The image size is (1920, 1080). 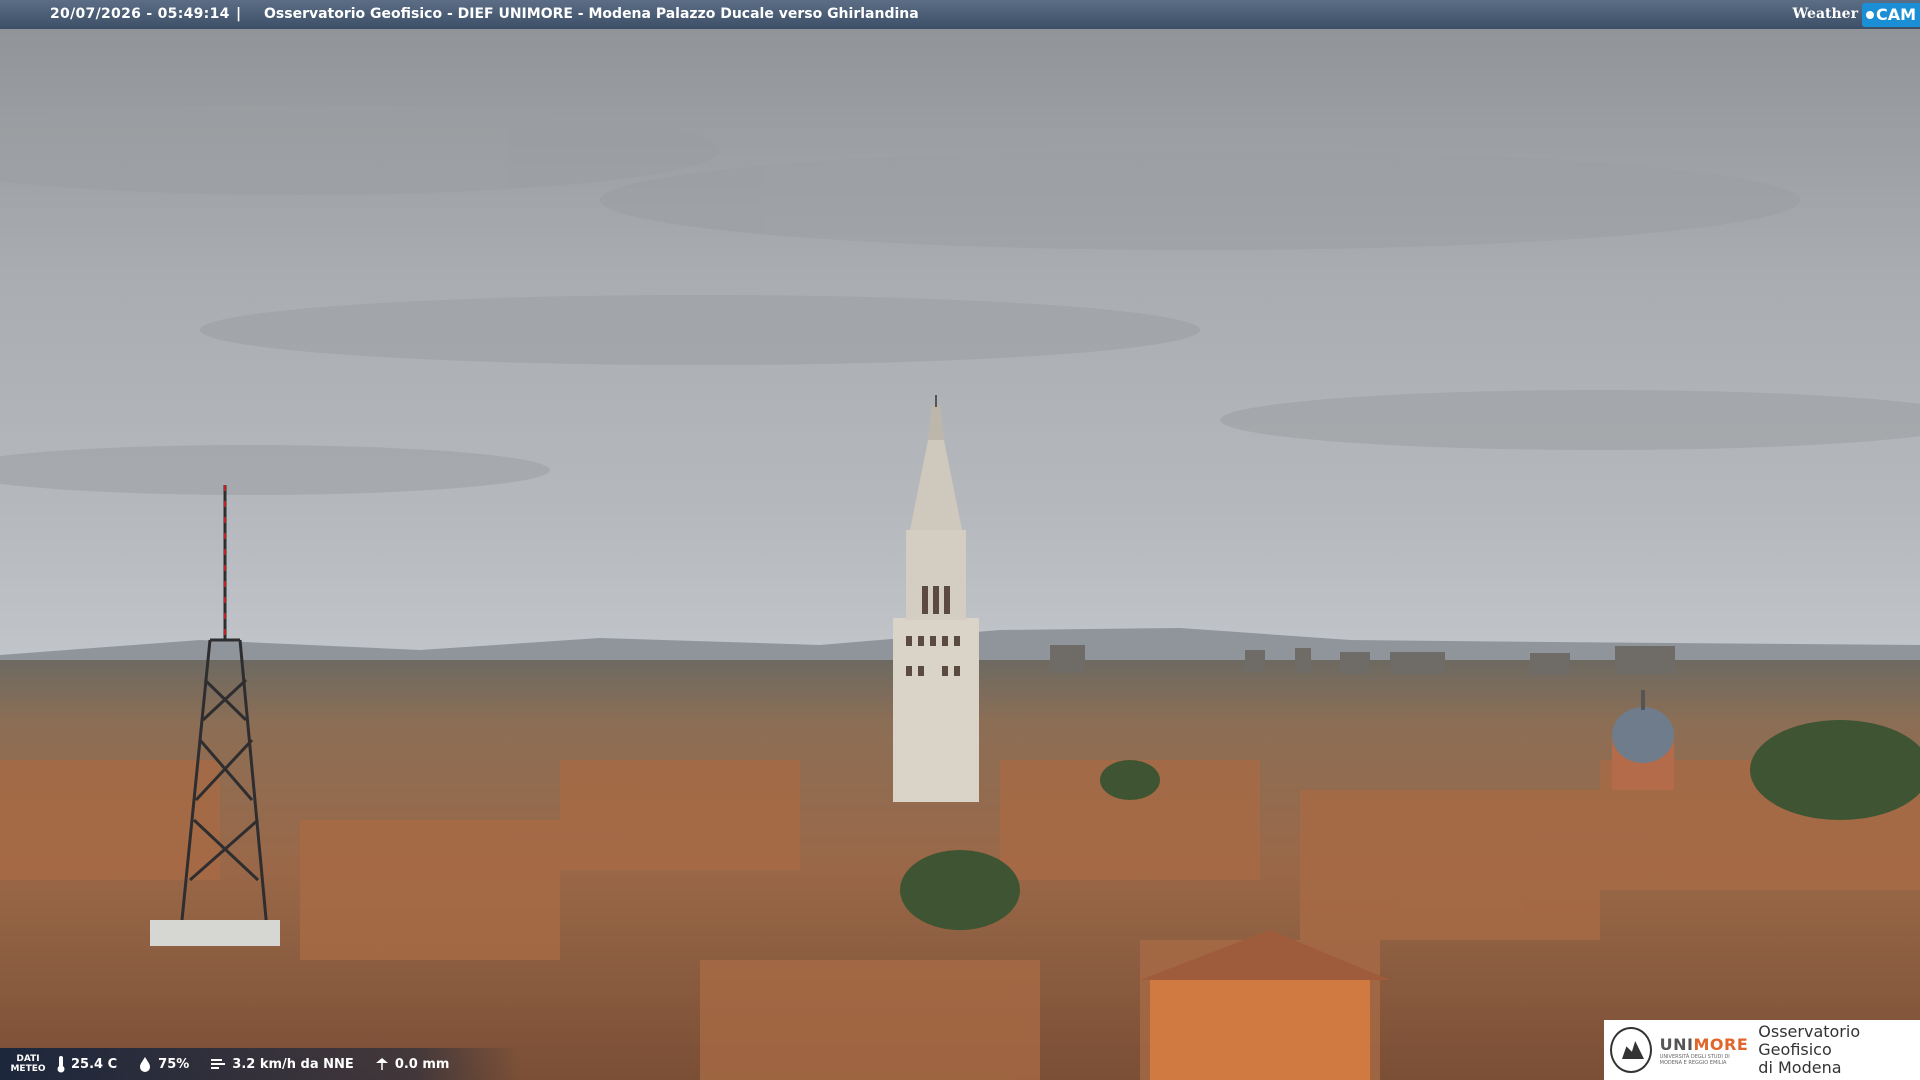 What do you see at coordinates (215, 933) in the screenshot?
I see `antenna-box` at bounding box center [215, 933].